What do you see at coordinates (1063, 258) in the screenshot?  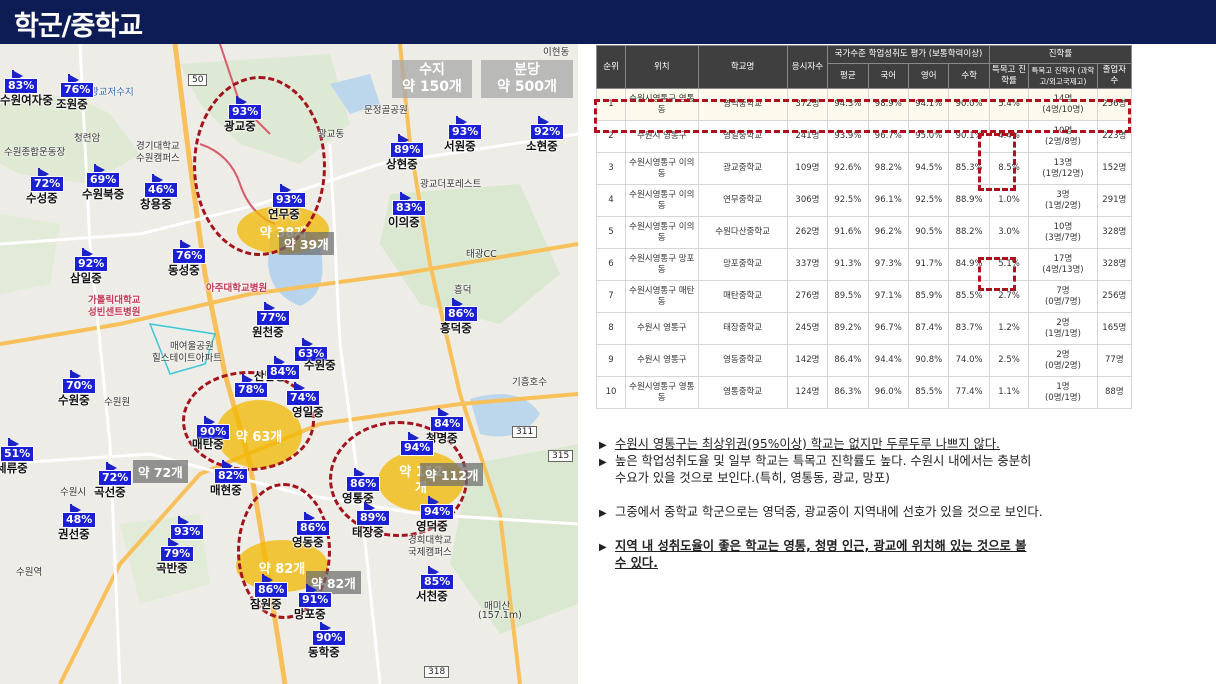 I see `cell-count-total: 17명` at bounding box center [1063, 258].